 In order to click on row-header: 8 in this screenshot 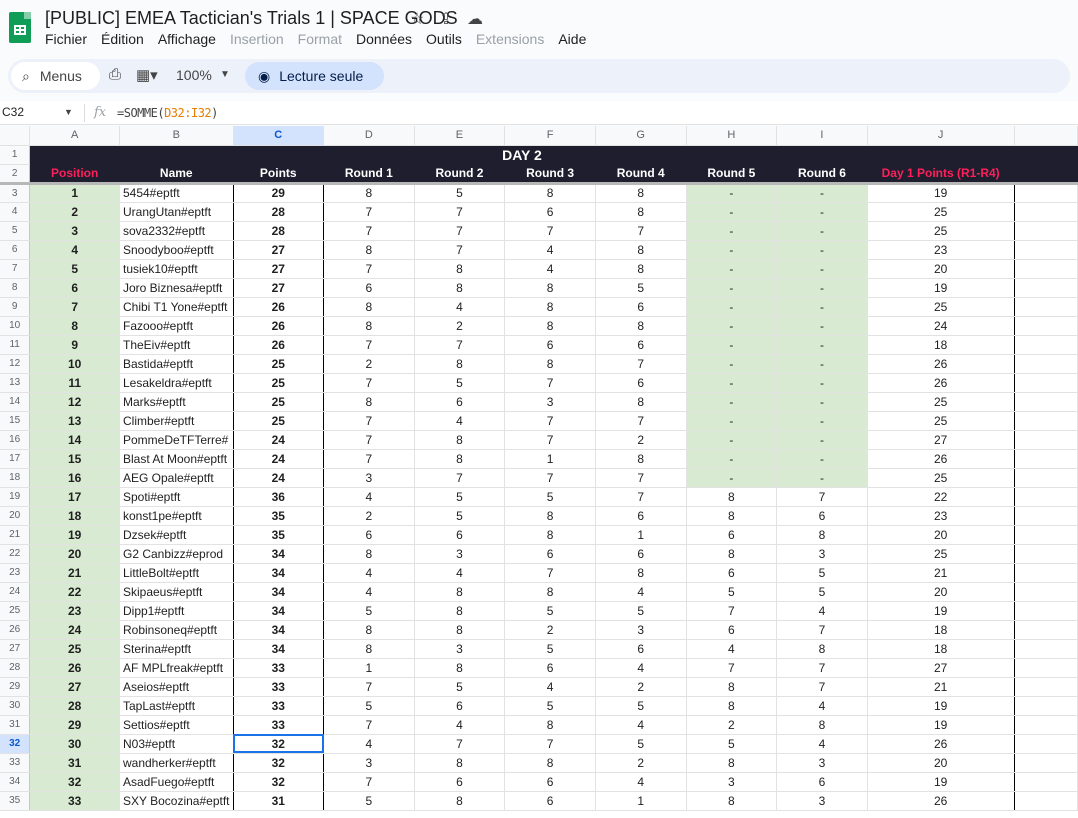, I will do `click(15, 288)`.